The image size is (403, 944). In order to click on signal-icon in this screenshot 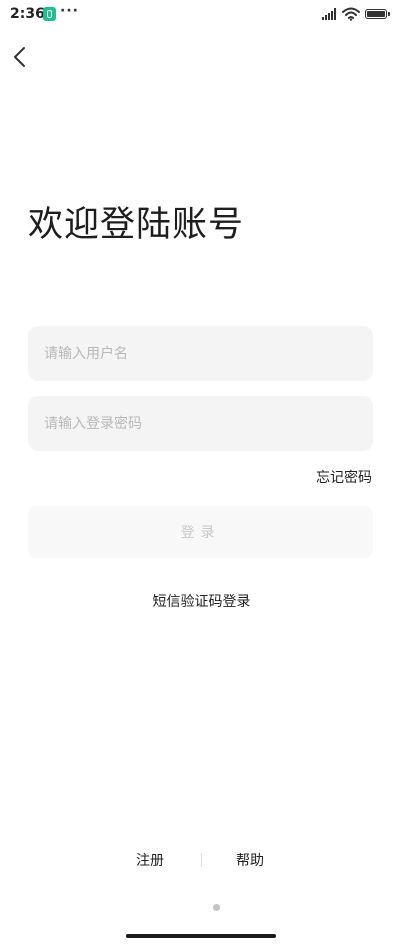, I will do `click(330, 14)`.